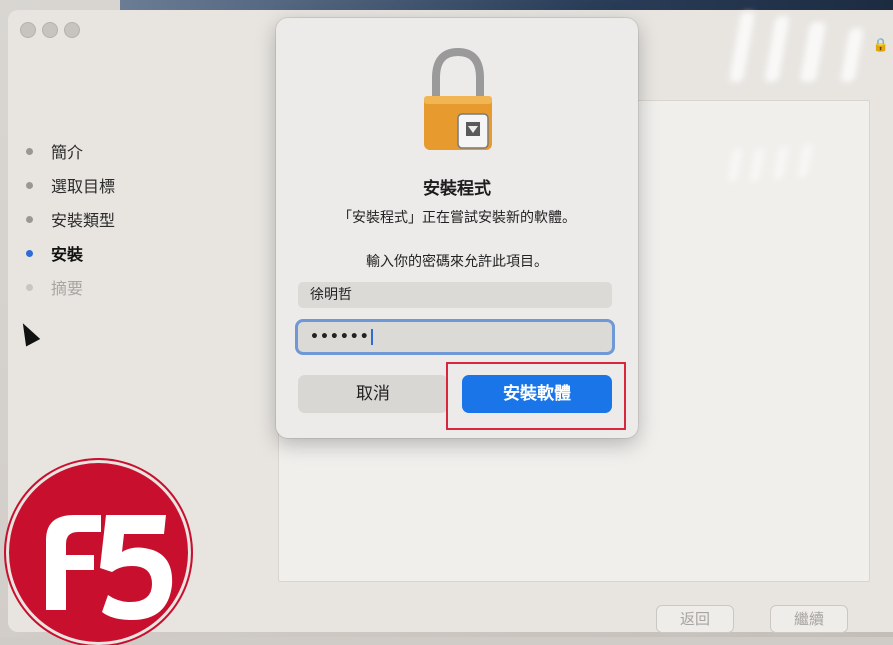 The height and width of the screenshot is (645, 893). What do you see at coordinates (455, 295) in the screenshot?
I see `username-field: 徐明哲` at bounding box center [455, 295].